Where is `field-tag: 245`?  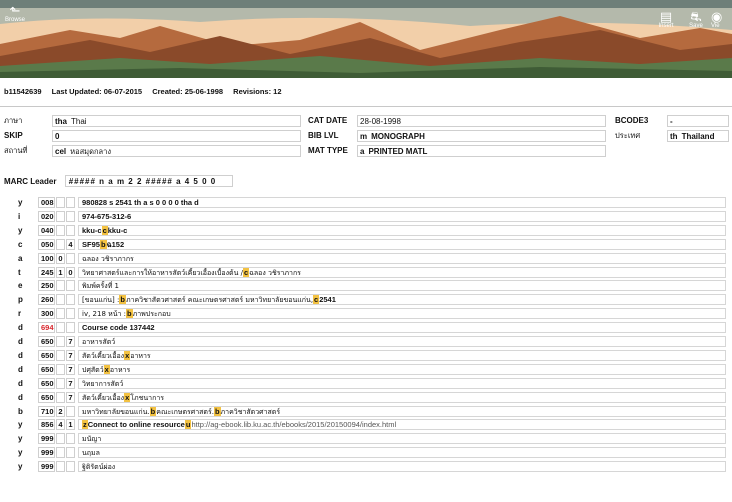 field-tag: 245 is located at coordinates (46, 272).